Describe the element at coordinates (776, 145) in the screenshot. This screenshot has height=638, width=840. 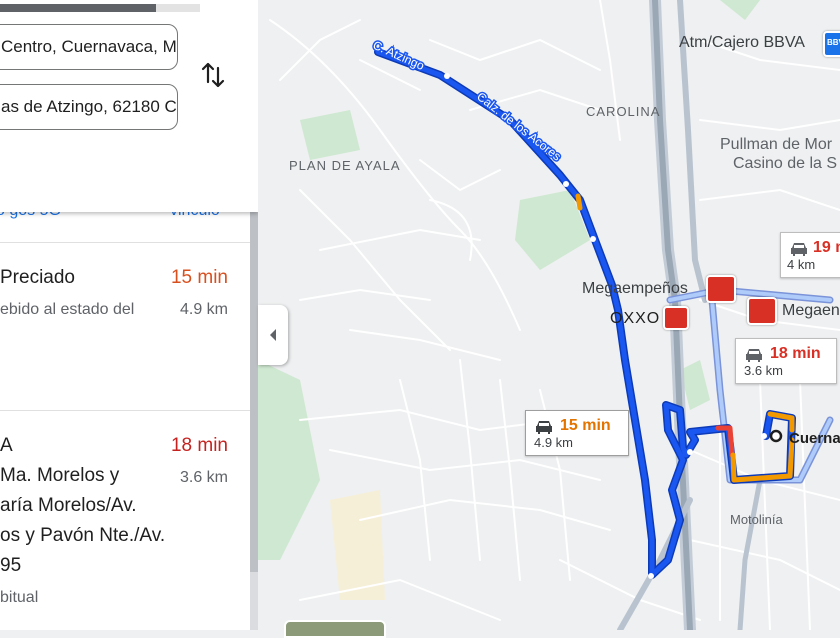
I see `map-label-pullman-1: Pullman de Mor` at that location.